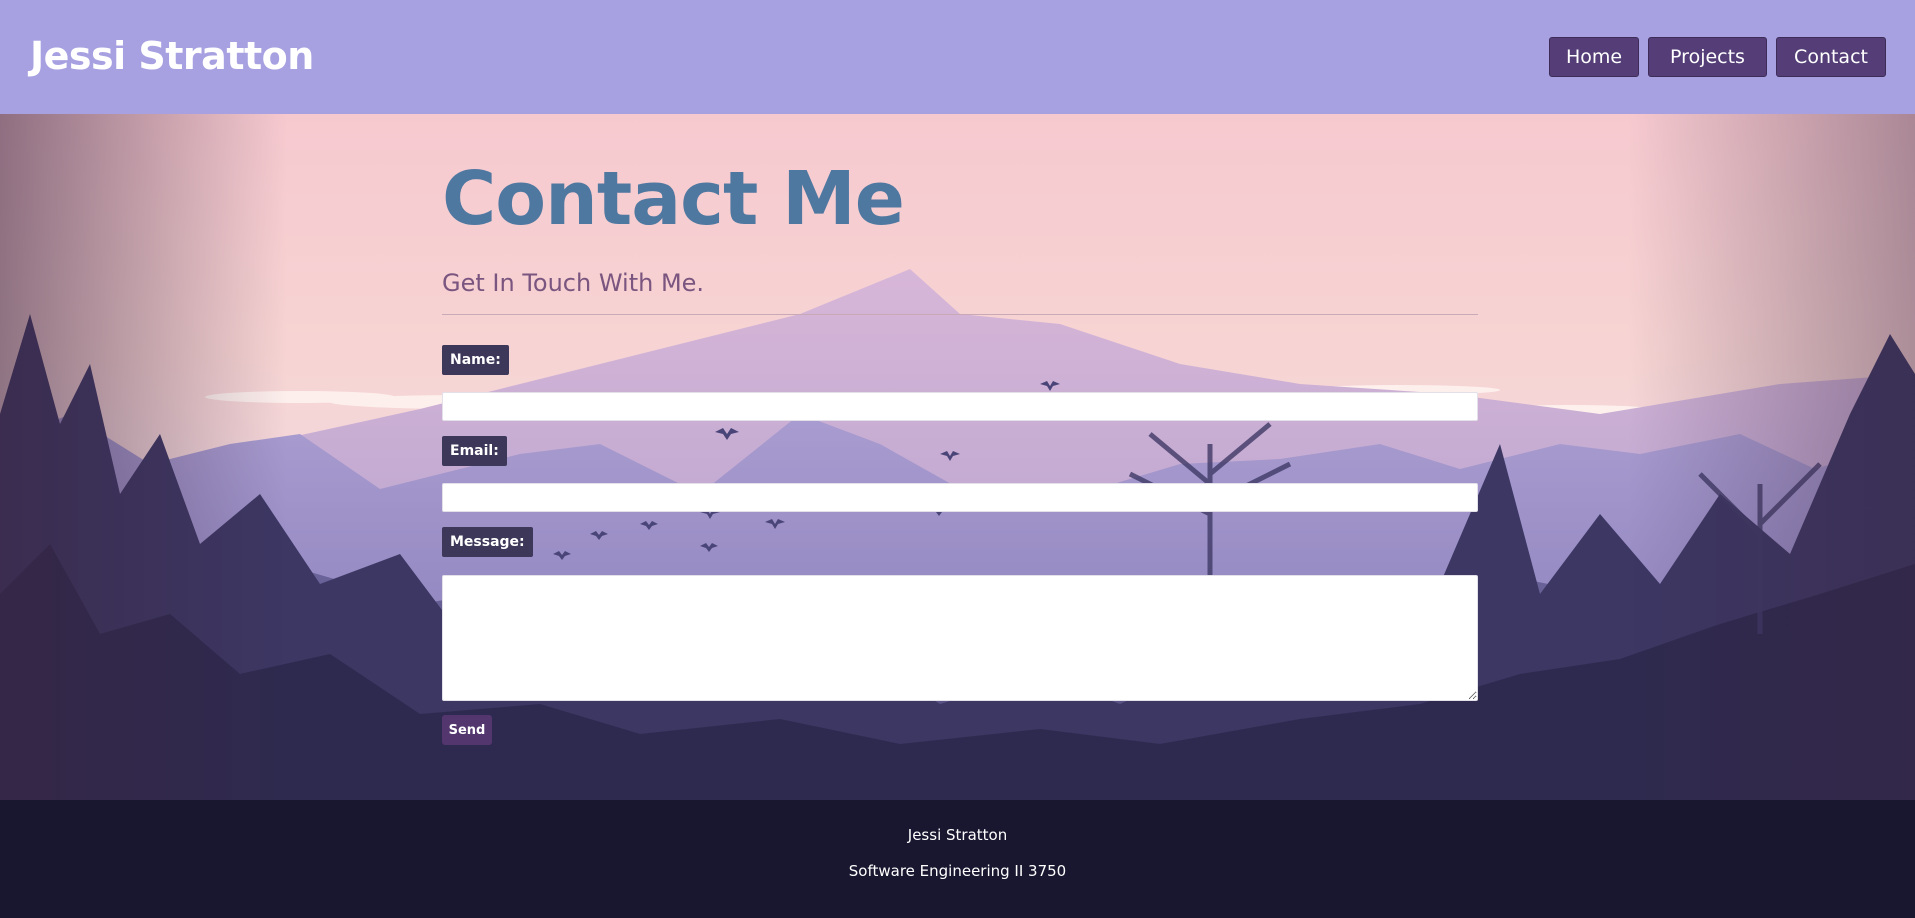 The image size is (1915, 918). Describe the element at coordinates (960, 406) in the screenshot. I see `name-field` at that location.